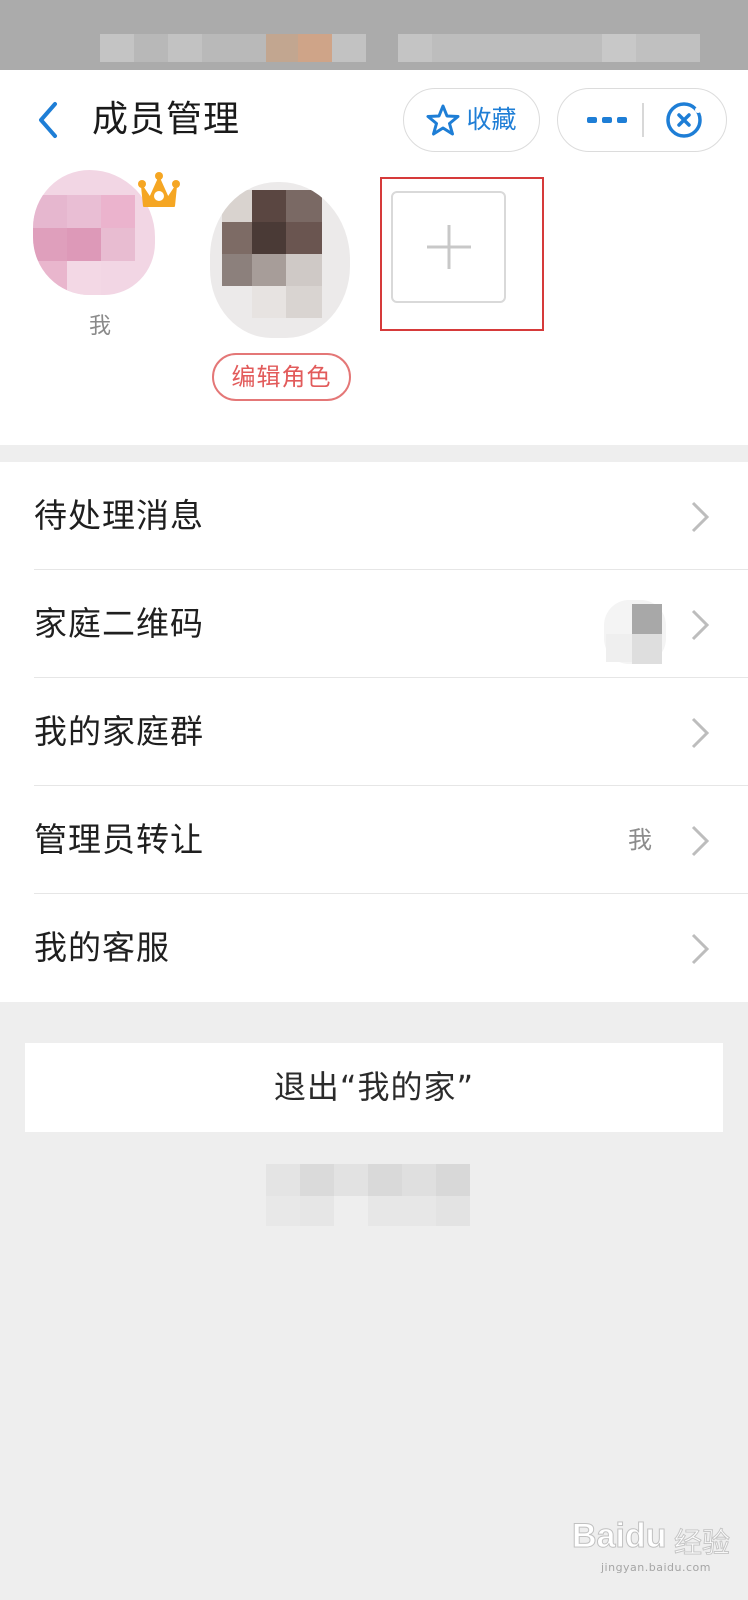 This screenshot has width=748, height=1600. I want to click on menu-item-label: 我的客服, so click(102, 947).